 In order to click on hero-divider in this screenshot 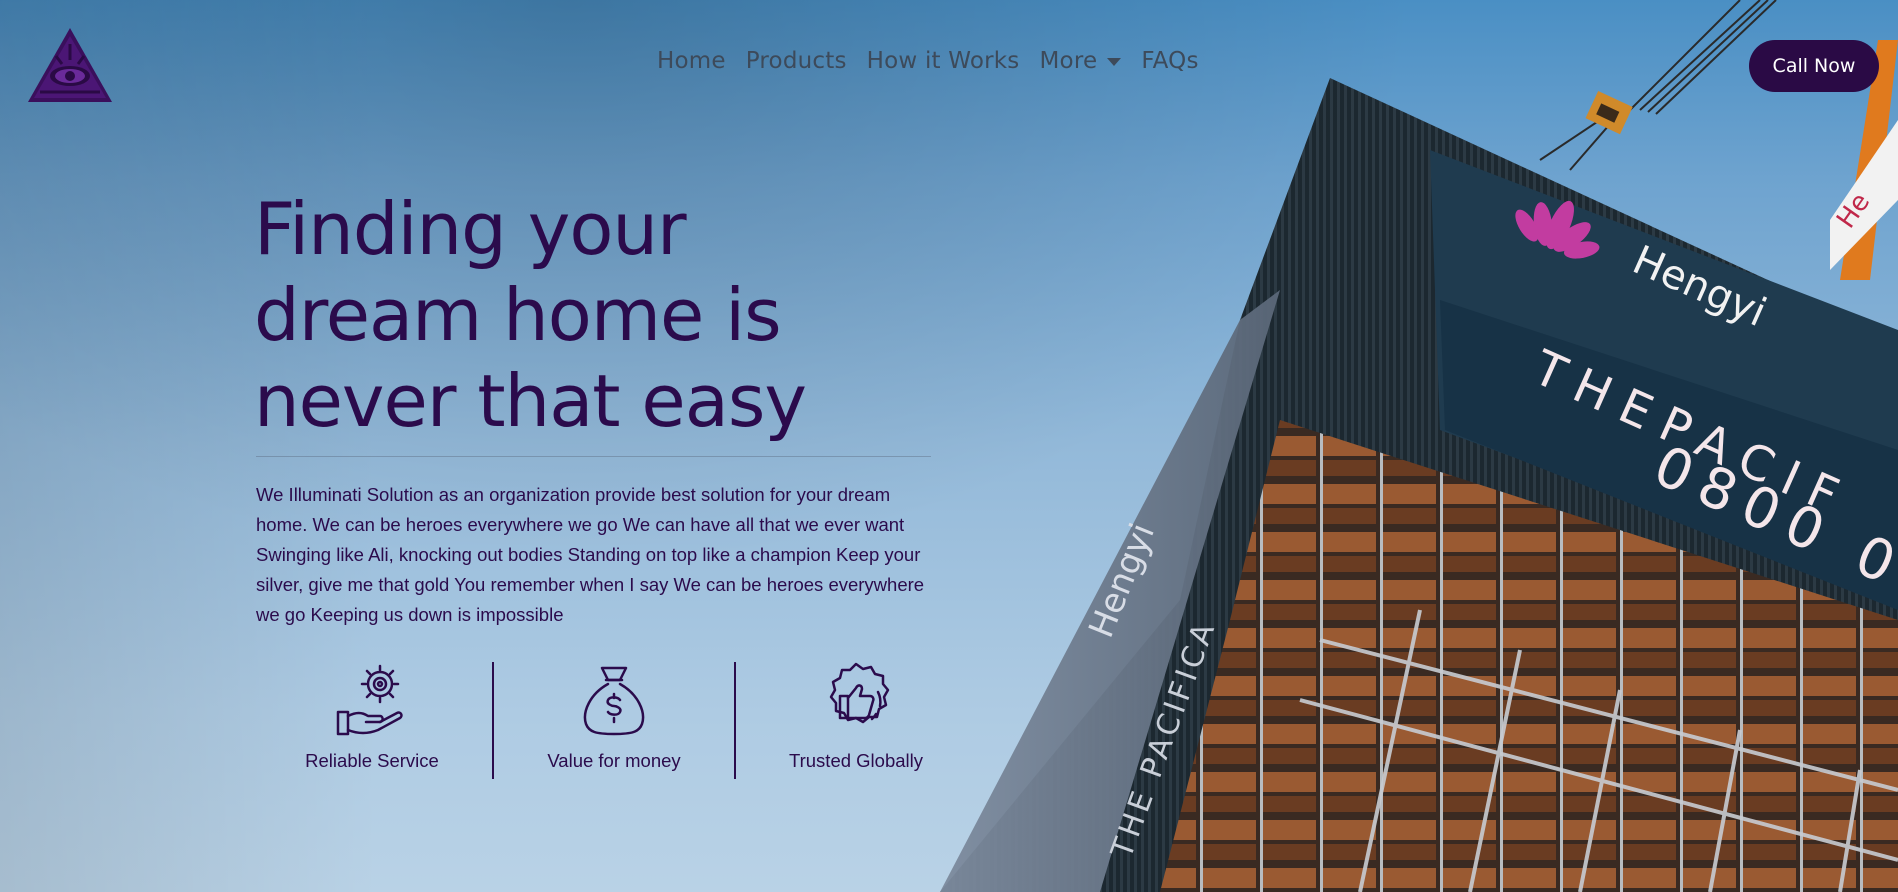, I will do `click(593, 456)`.